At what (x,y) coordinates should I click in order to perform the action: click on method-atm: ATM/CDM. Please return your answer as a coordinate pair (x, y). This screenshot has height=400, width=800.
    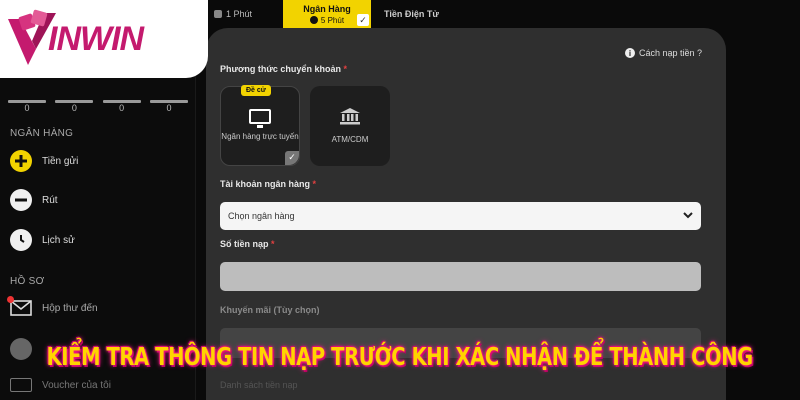
    Looking at the image, I should click on (350, 126).